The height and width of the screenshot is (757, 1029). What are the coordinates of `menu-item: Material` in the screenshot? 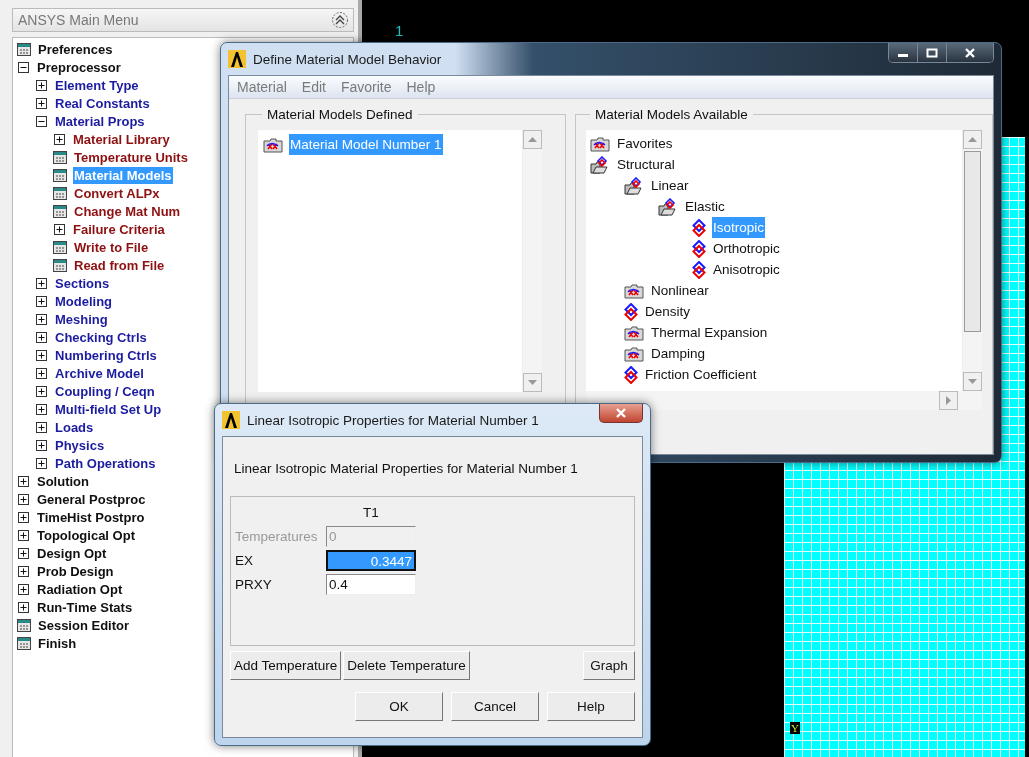 It's located at (262, 87).